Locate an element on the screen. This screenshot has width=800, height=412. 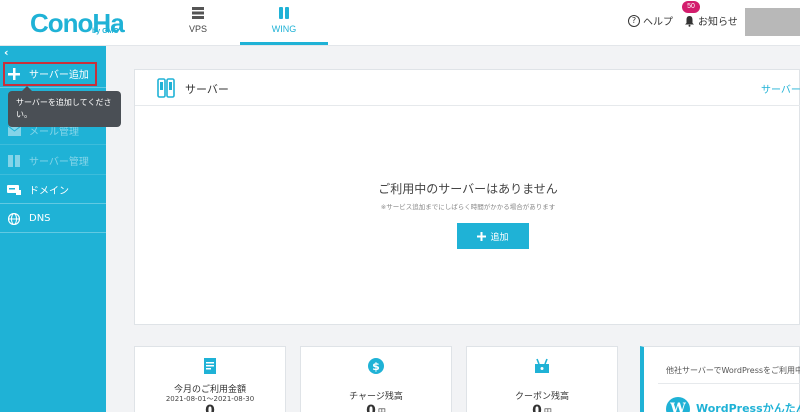
account-menu is located at coordinates (772, 22).